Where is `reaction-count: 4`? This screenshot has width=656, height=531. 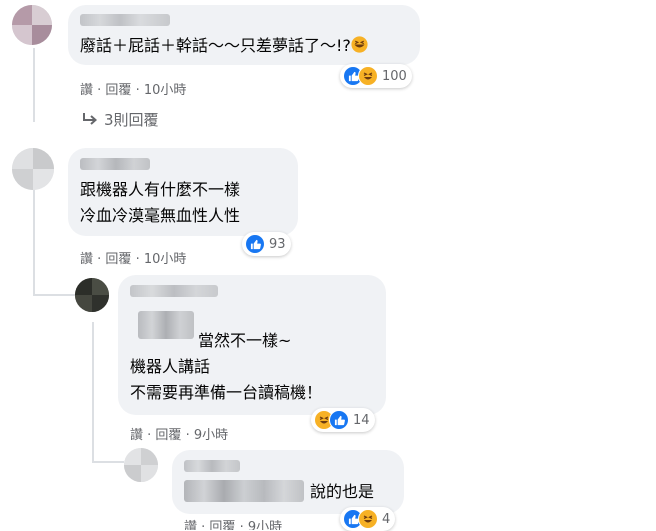
reaction-count: 4 is located at coordinates (386, 519).